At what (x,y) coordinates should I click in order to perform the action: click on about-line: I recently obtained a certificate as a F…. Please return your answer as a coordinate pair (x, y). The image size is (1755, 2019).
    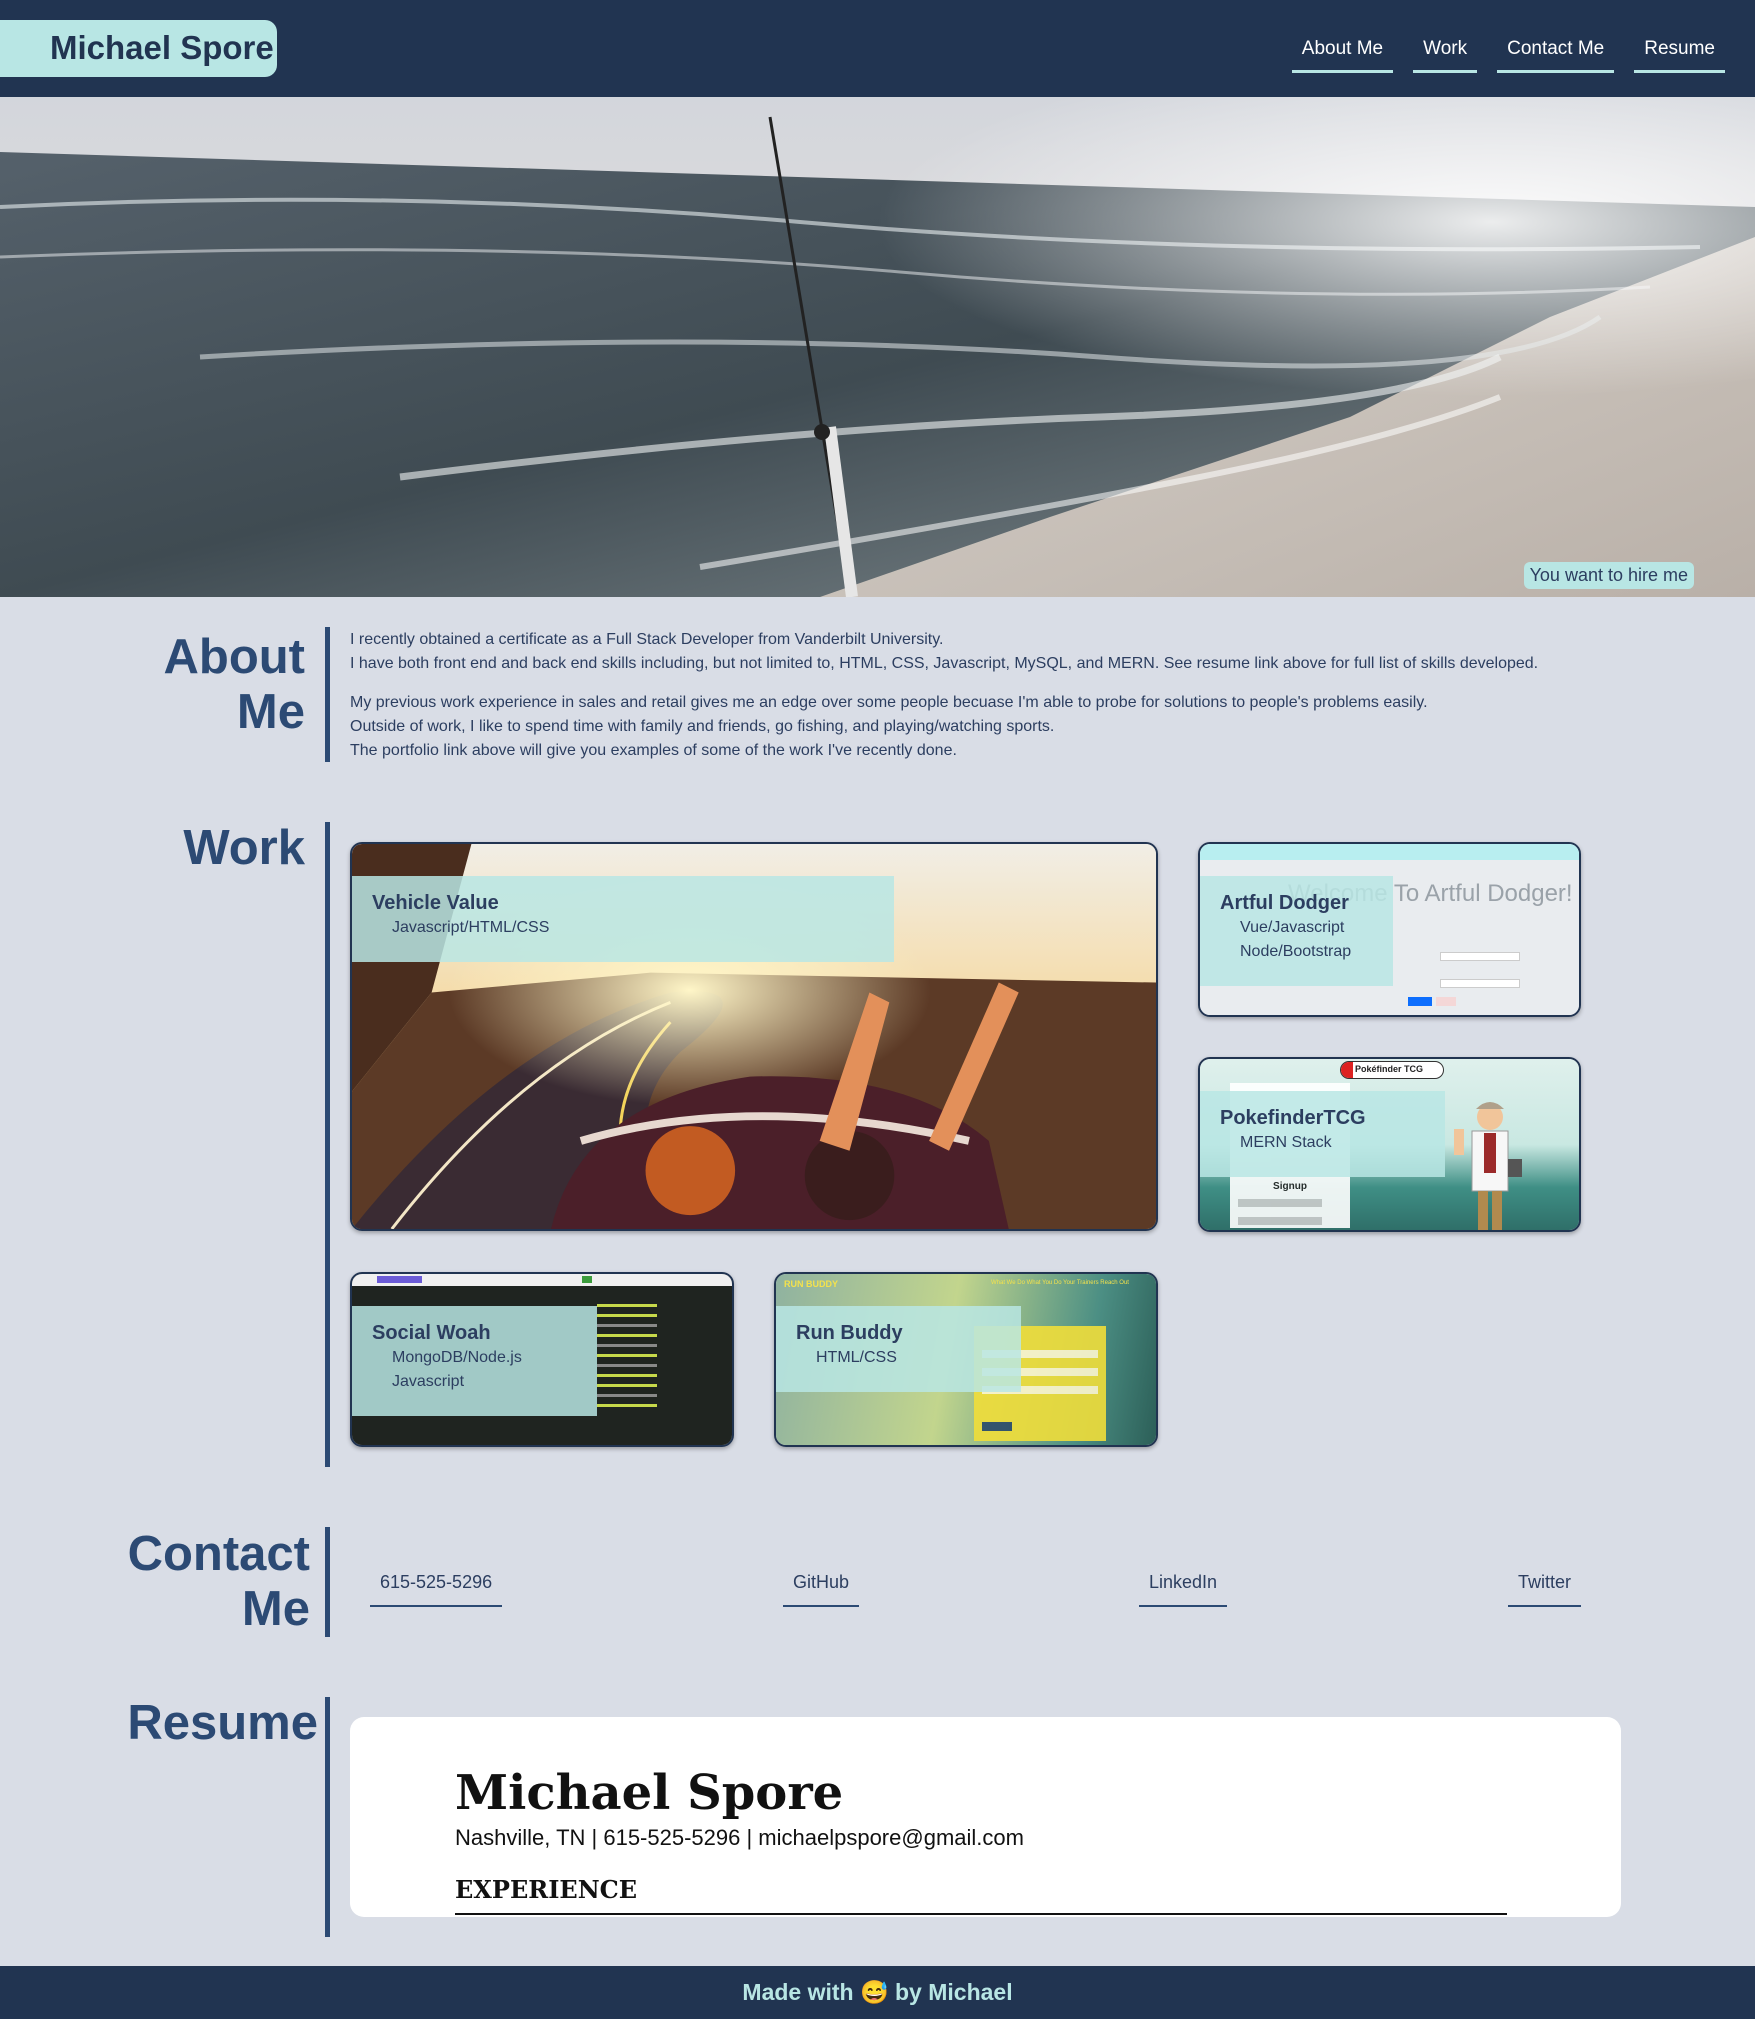
    Looking at the image, I should click on (647, 639).